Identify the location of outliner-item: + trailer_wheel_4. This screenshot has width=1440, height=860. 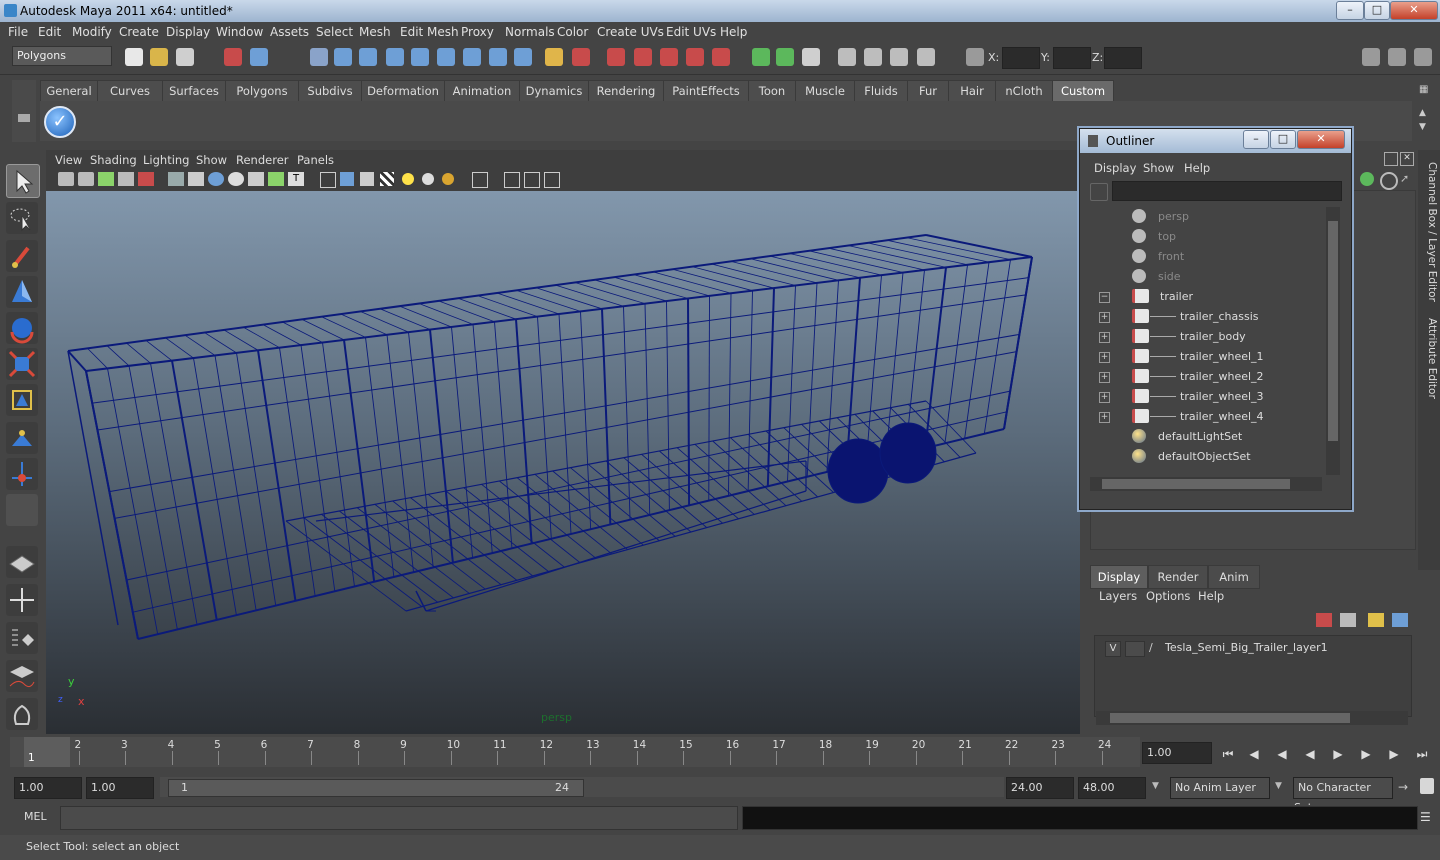
(1208, 417).